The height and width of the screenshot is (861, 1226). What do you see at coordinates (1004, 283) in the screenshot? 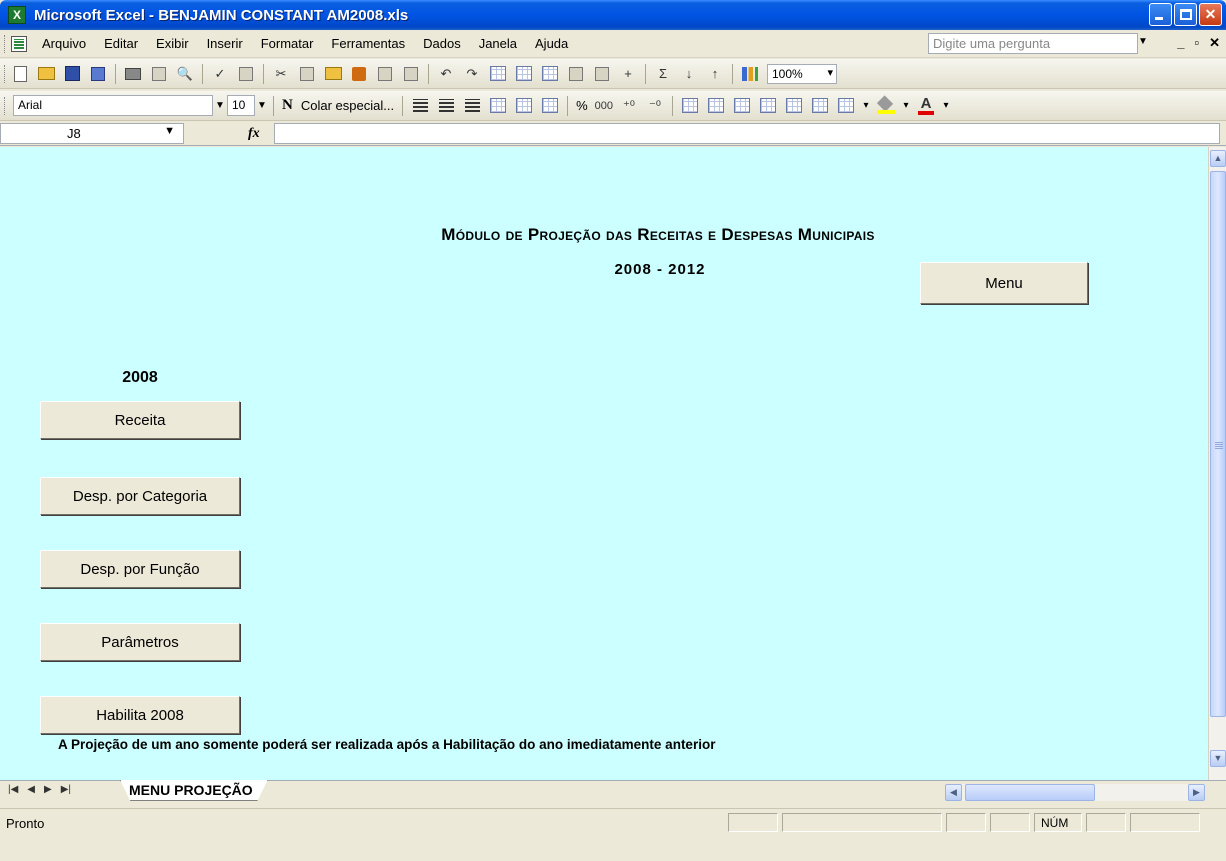
I see `menu-button: Menu` at bounding box center [1004, 283].